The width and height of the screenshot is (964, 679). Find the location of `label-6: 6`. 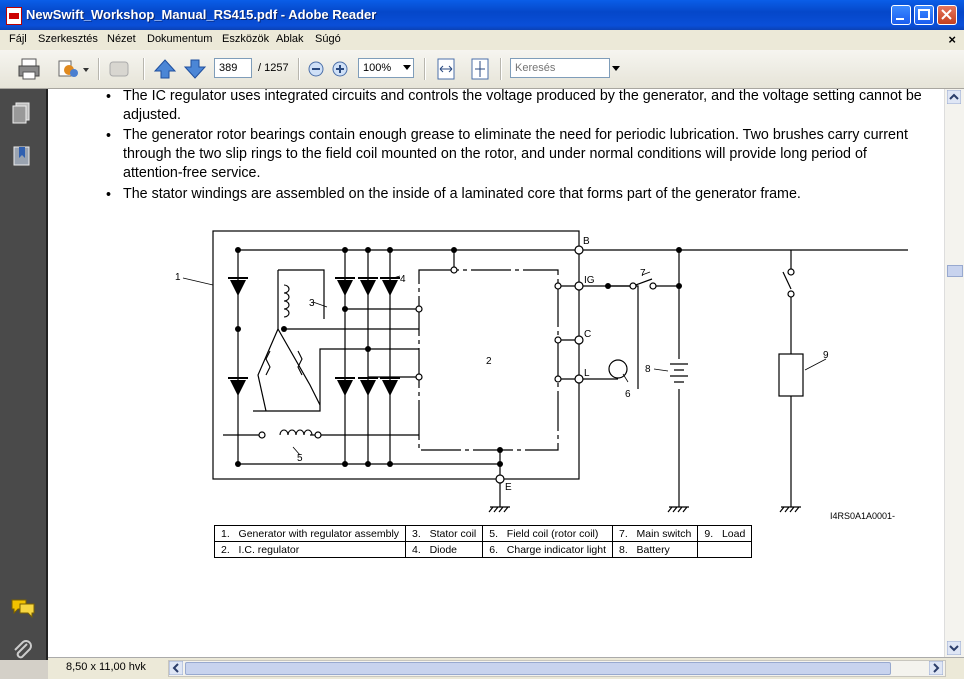

label-6: 6 is located at coordinates (628, 394).